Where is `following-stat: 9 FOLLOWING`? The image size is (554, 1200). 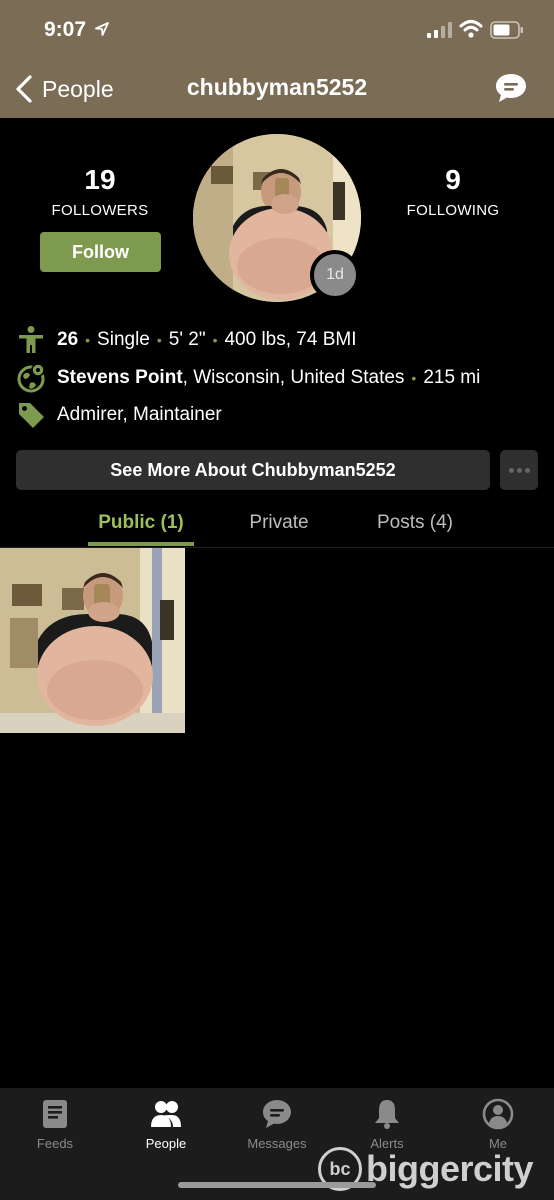
following-stat: 9 FOLLOWING is located at coordinates (453, 191).